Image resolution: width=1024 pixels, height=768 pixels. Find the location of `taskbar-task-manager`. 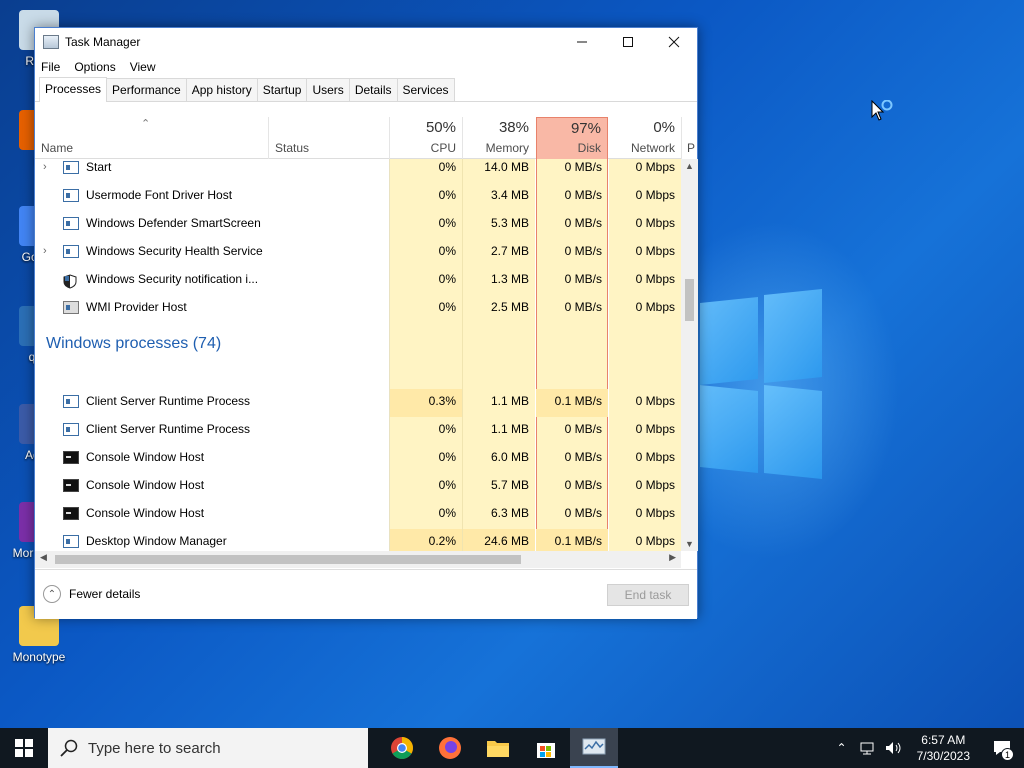

taskbar-task-manager is located at coordinates (594, 748).